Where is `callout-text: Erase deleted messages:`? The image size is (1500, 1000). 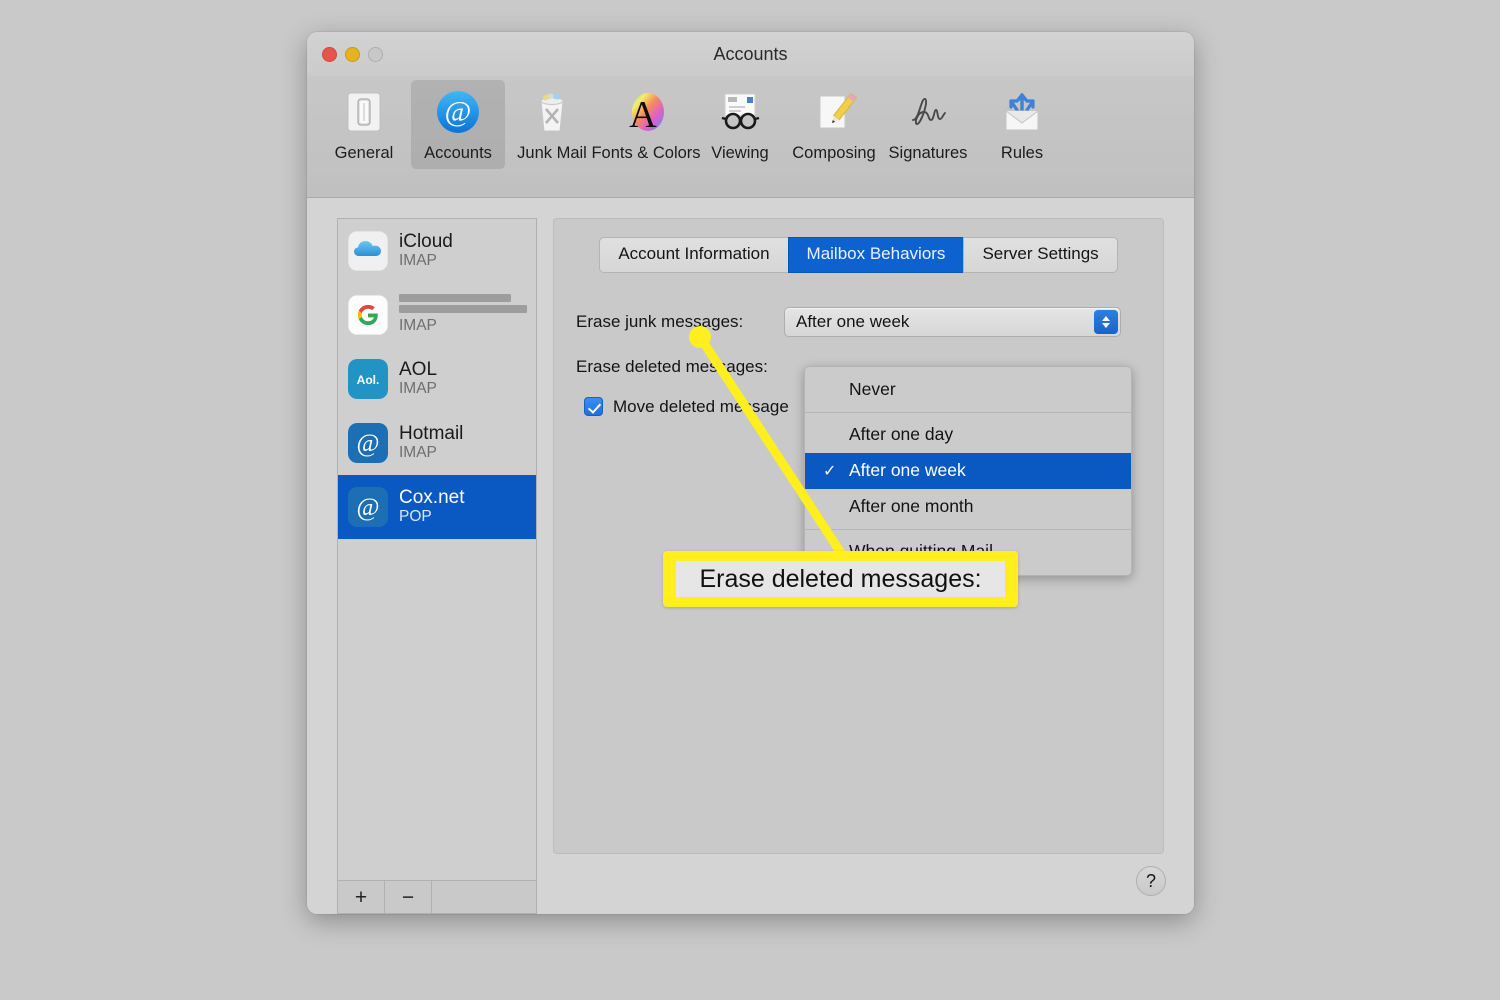 callout-text: Erase deleted messages: is located at coordinates (840, 579).